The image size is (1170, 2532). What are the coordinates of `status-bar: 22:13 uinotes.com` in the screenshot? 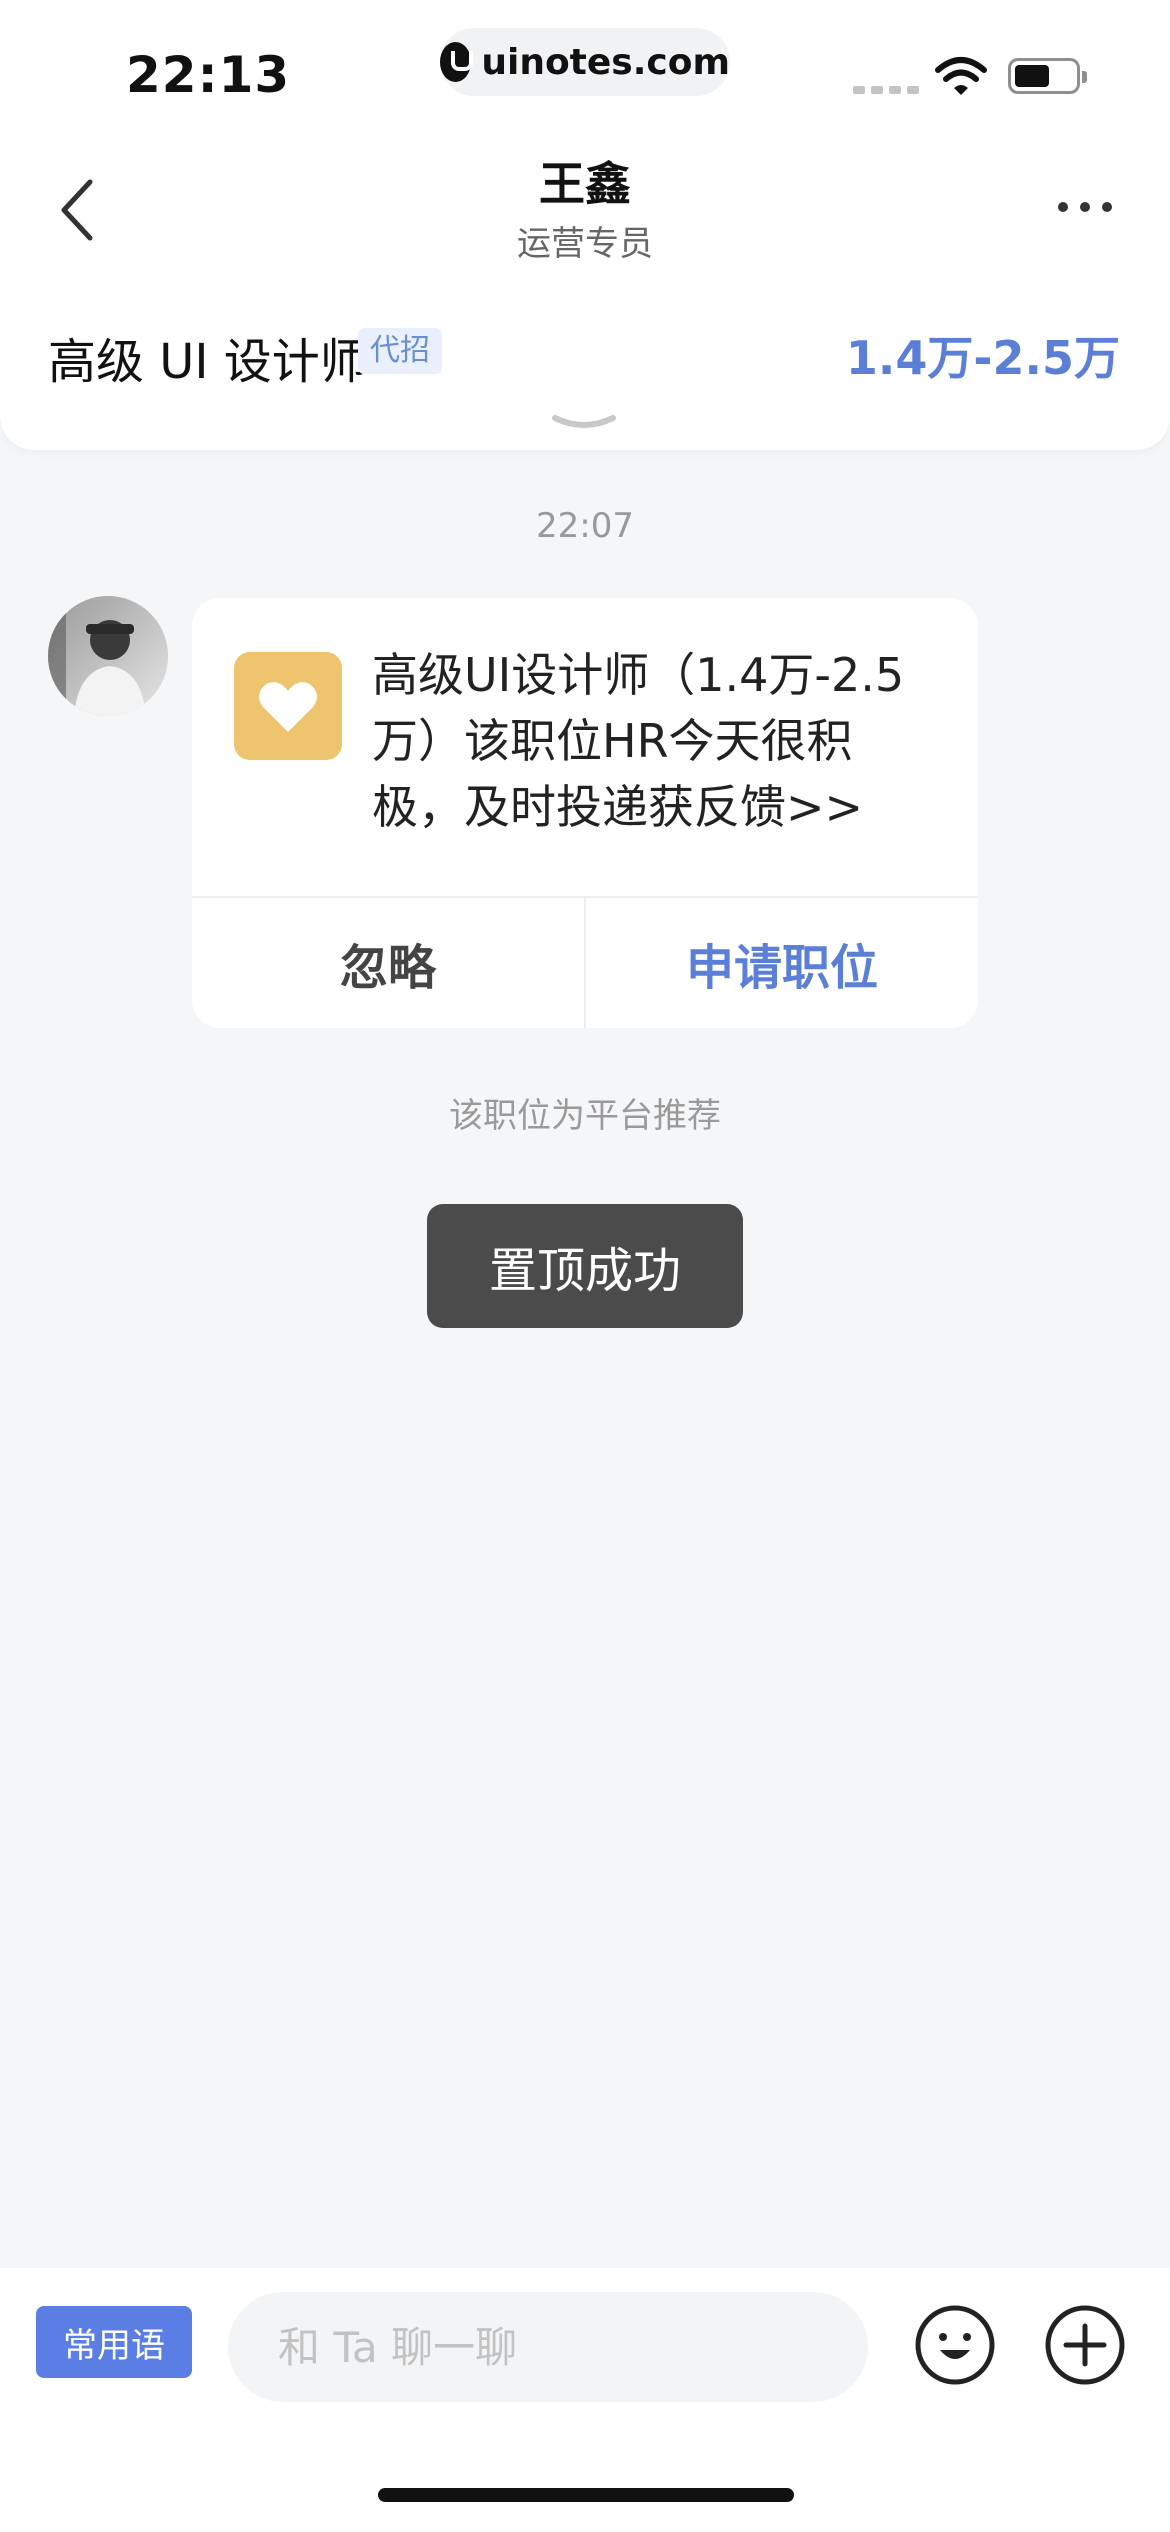 It's located at (585, 65).